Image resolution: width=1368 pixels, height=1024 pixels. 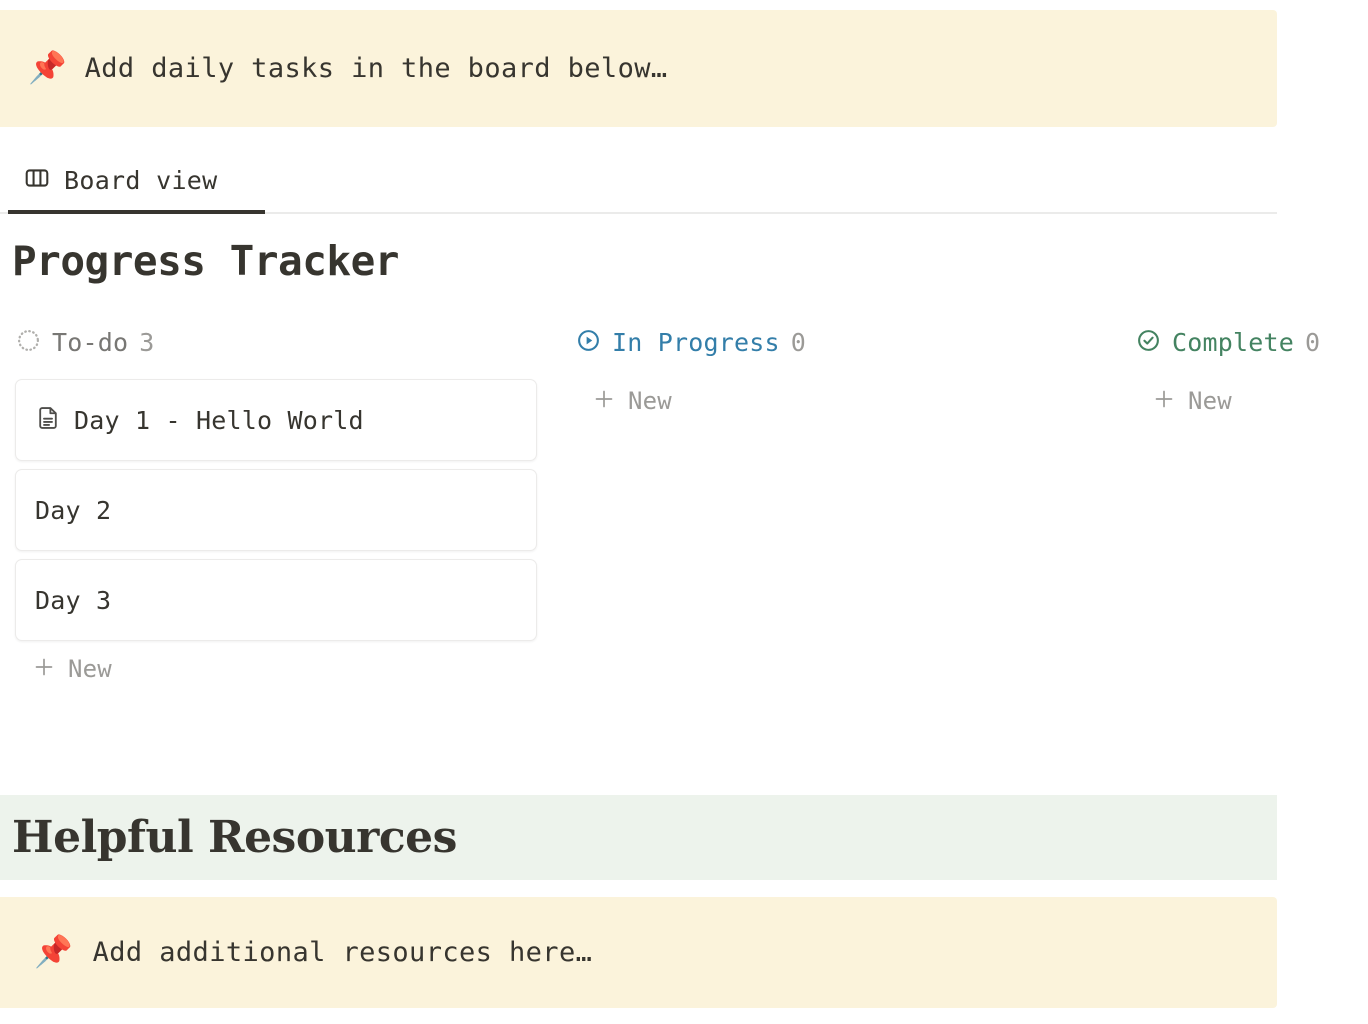 I want to click on helpful-resources-section: Helpful Resources, so click(x=638, y=837).